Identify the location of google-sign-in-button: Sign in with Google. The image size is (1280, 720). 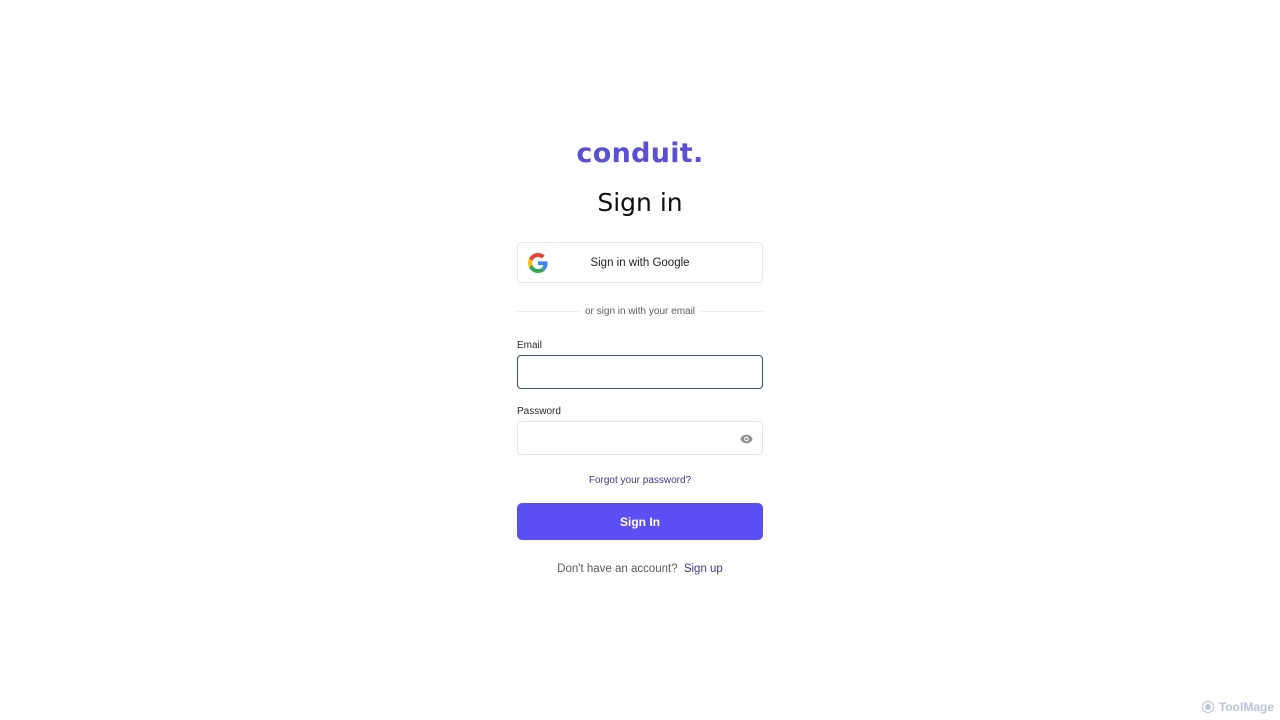
(640, 262).